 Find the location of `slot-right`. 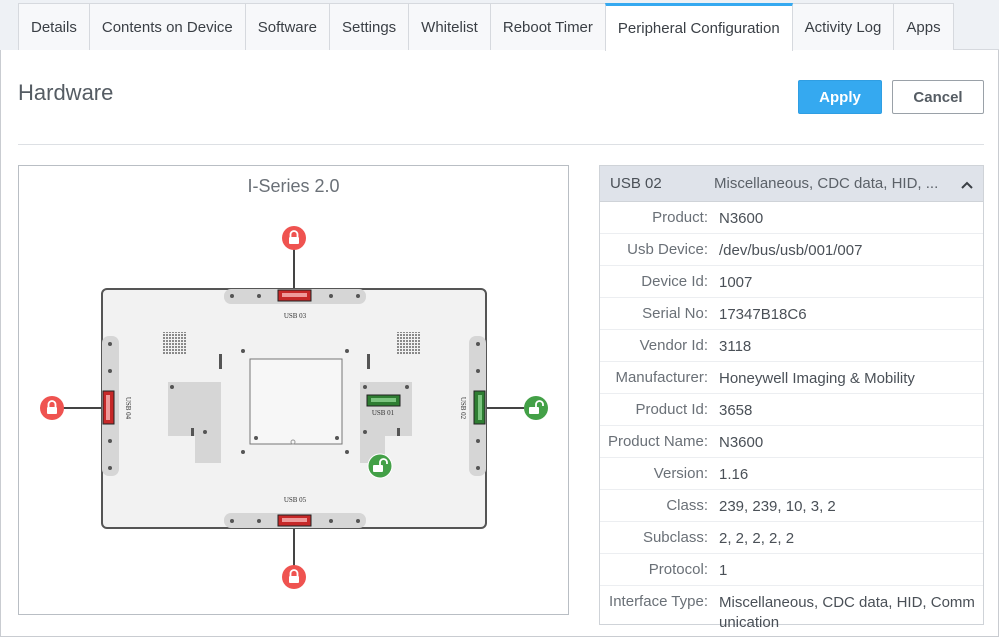

slot-right is located at coordinates (368, 361).